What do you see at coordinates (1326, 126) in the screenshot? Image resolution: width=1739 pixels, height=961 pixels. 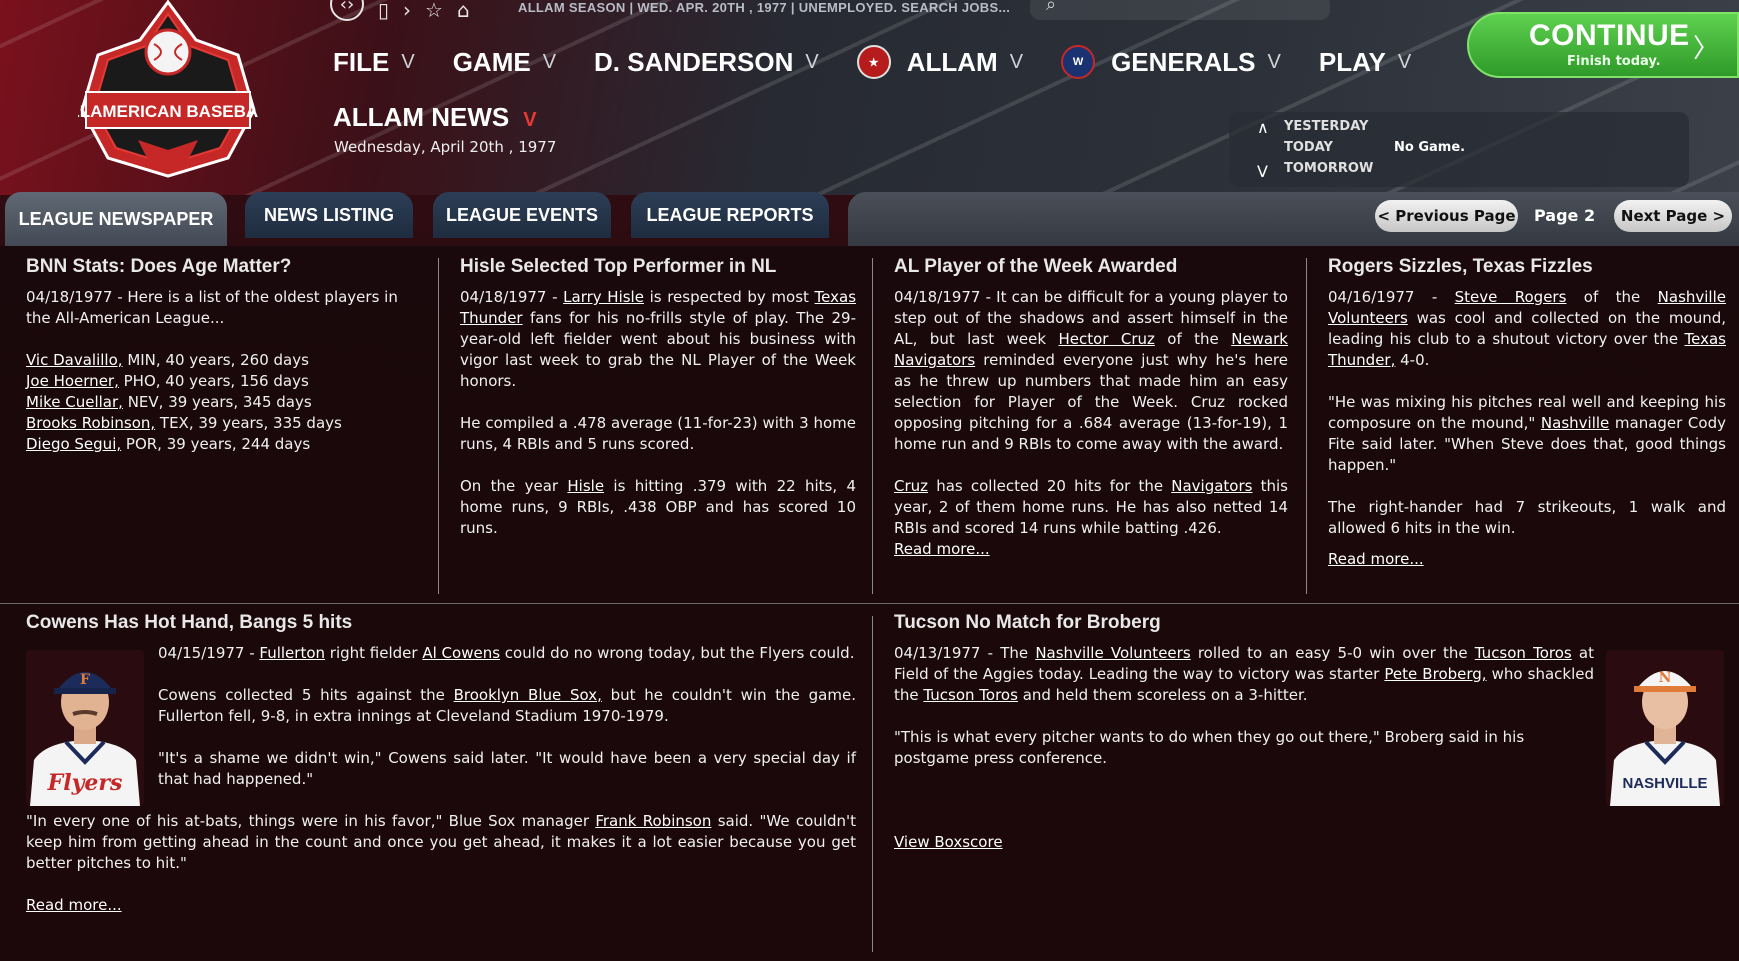 I see `day-yesterday: YESTERDAY` at bounding box center [1326, 126].